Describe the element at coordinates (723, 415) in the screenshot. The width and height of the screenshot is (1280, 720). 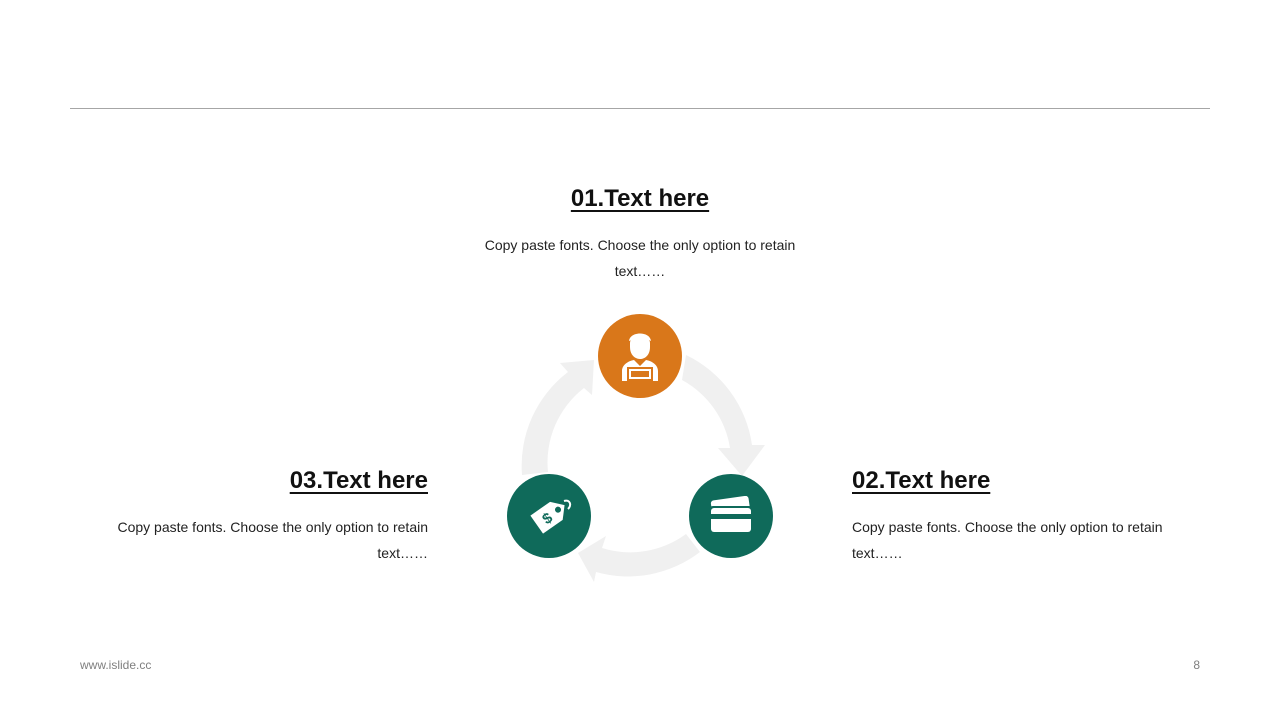
I see `cycle-arrow-top-right` at that location.